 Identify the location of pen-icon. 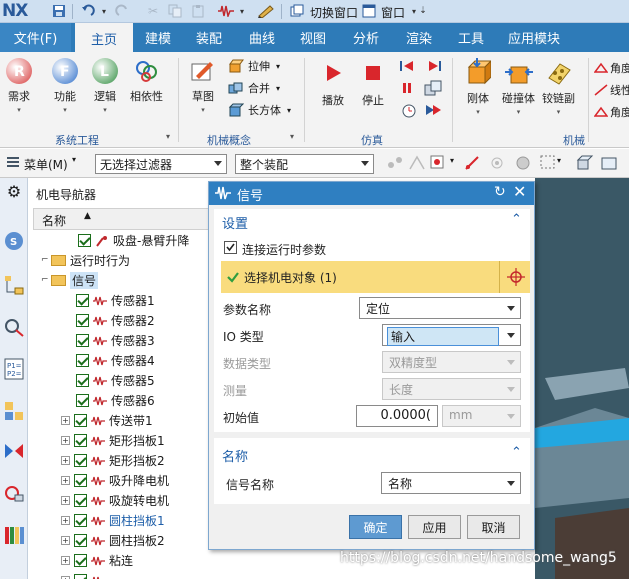
(266, 11).